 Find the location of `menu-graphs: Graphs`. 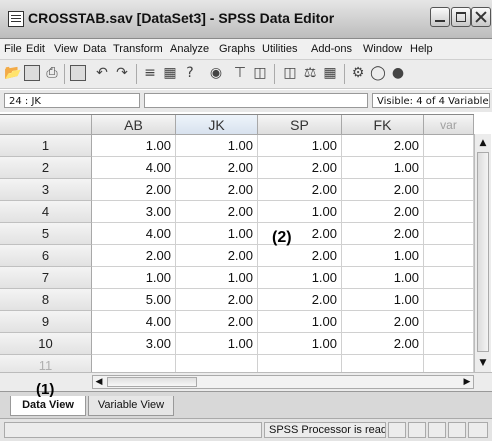

menu-graphs: Graphs is located at coordinates (237, 49).